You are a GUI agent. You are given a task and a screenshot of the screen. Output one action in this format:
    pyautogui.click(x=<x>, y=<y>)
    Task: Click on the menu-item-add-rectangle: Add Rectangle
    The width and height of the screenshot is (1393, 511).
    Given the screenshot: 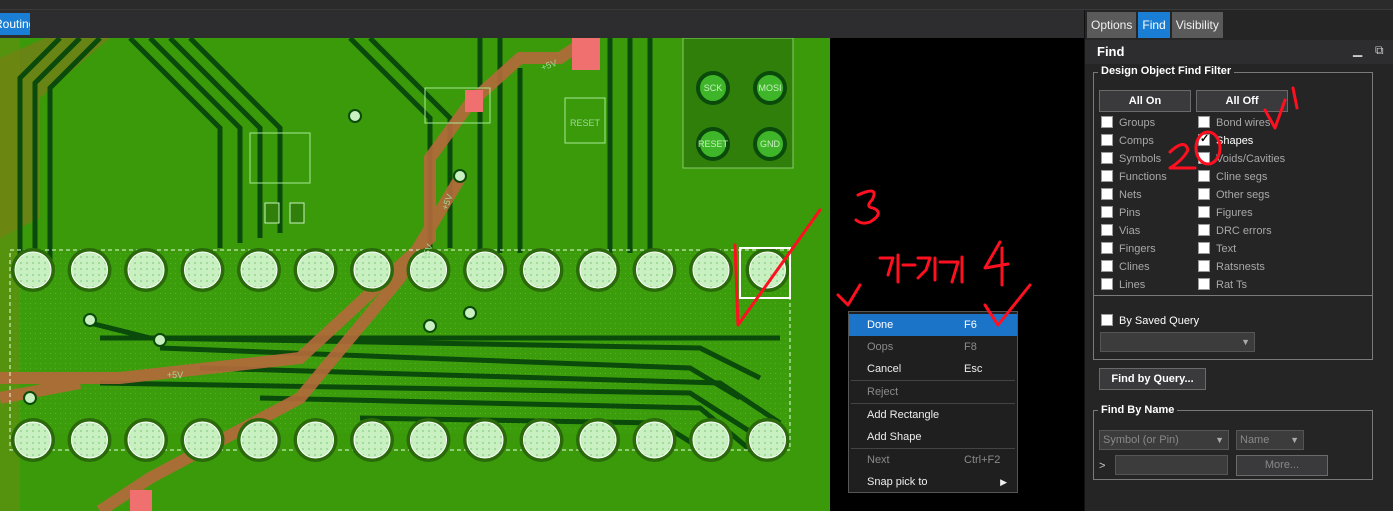 What is the action you would take?
    pyautogui.click(x=933, y=415)
    